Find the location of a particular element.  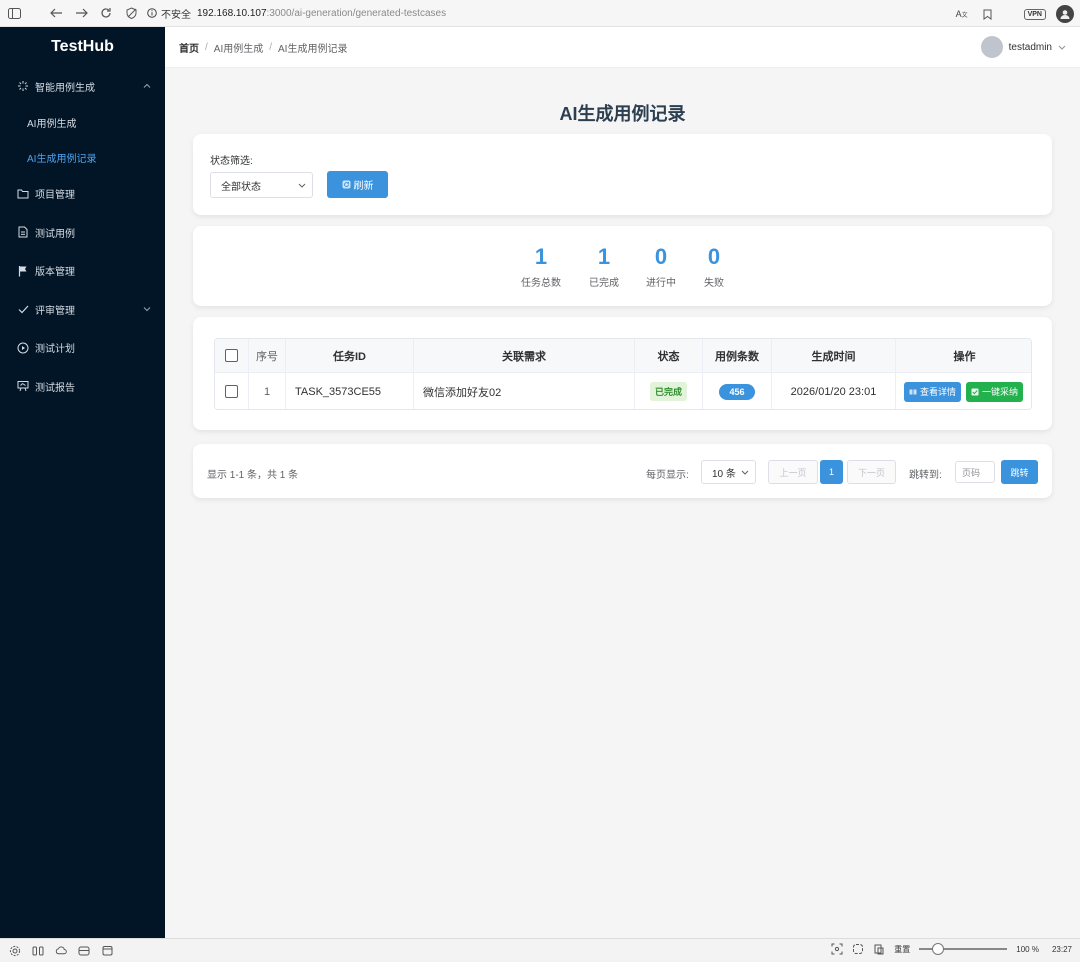

adopt-all-button: 一键采纳 is located at coordinates (995, 391).